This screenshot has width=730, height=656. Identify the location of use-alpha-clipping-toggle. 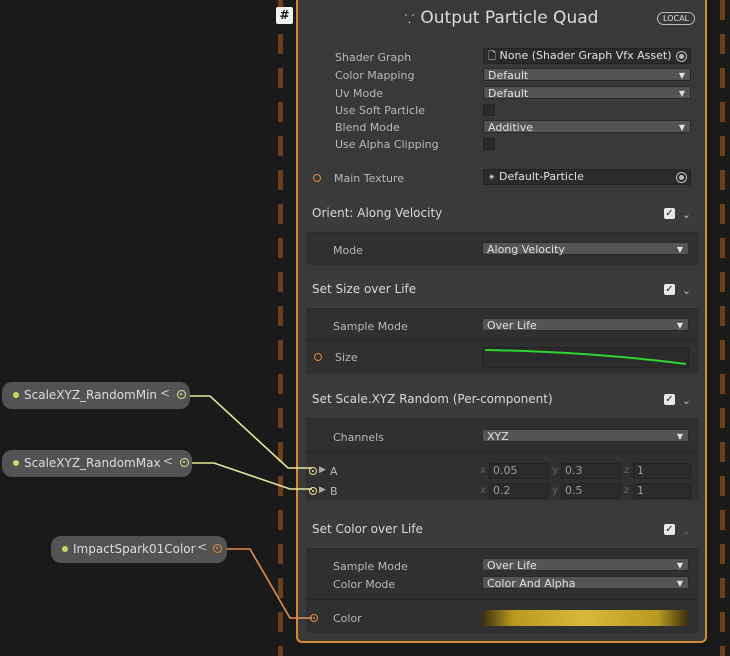
(489, 144).